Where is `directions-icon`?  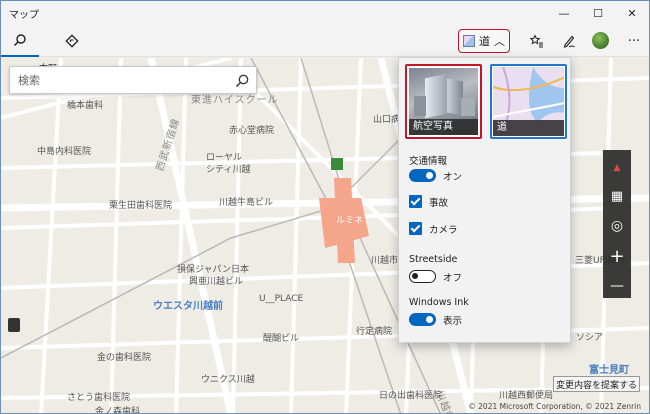 directions-icon is located at coordinates (72, 41).